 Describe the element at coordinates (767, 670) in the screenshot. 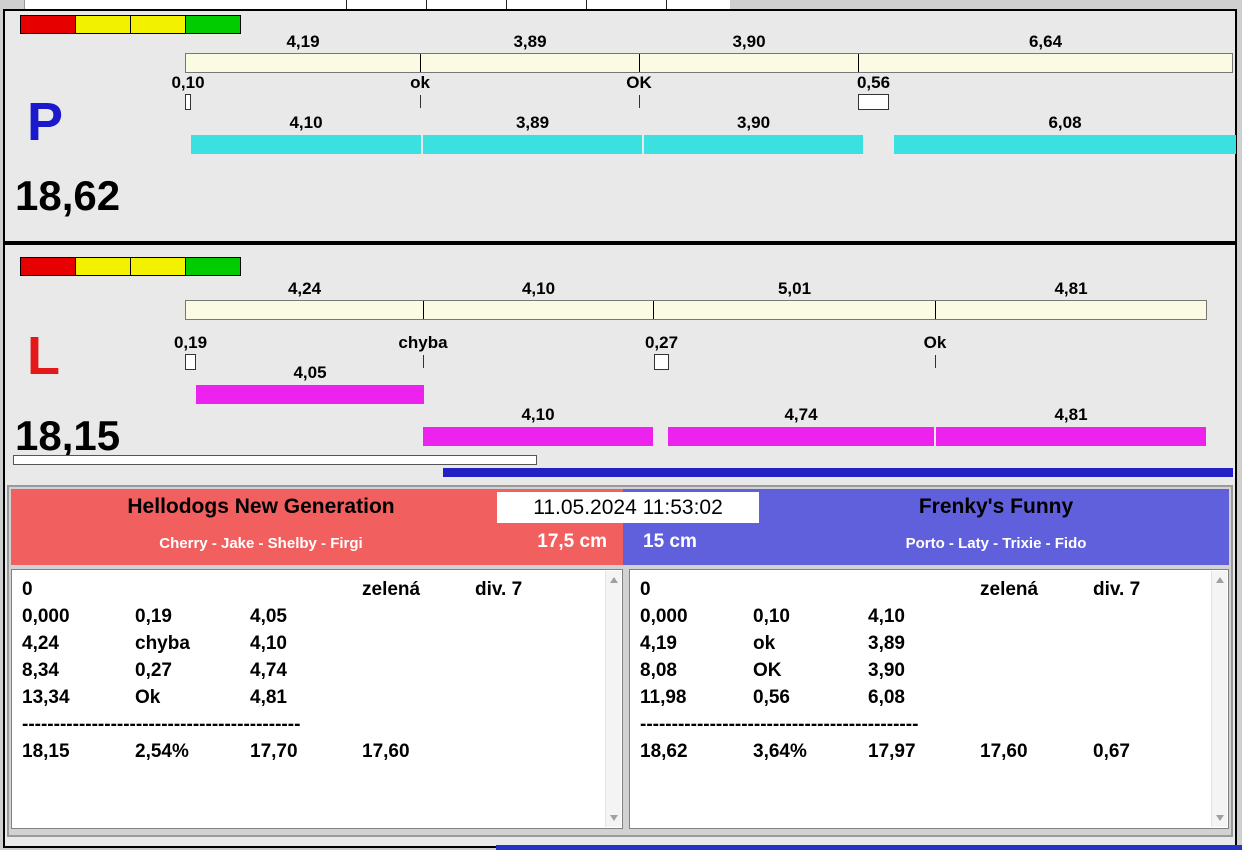

I see `result-cell: OK` at that location.